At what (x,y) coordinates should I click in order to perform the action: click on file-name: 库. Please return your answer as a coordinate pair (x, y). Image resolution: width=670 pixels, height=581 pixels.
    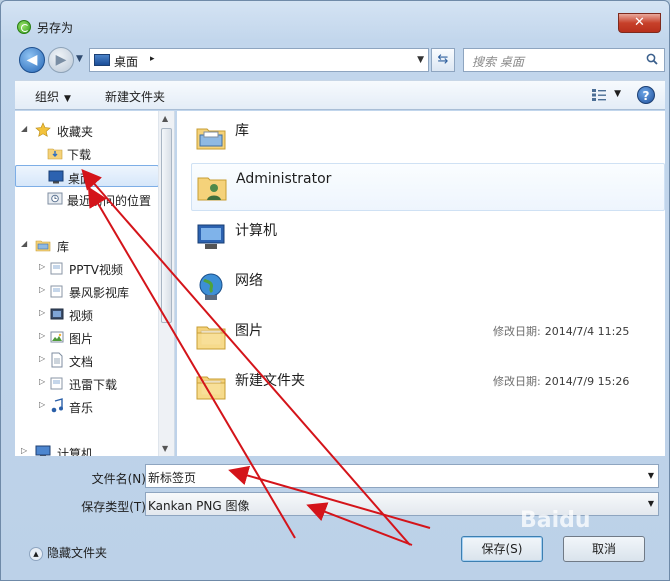
    Looking at the image, I should click on (242, 131).